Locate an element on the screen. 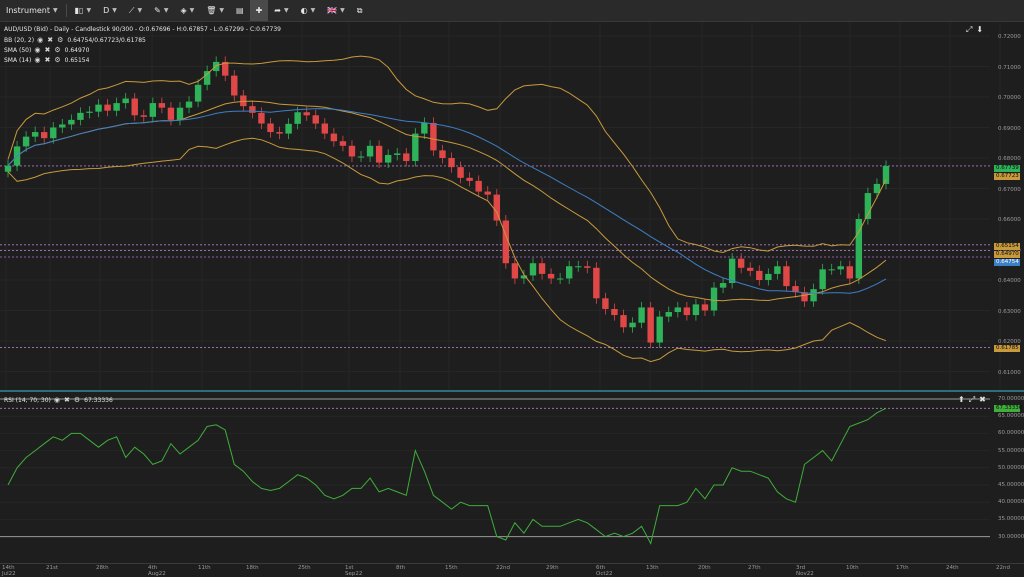 This screenshot has width=1024, height=577. time-tick-label: 4th Aug22 is located at coordinates (157, 571).